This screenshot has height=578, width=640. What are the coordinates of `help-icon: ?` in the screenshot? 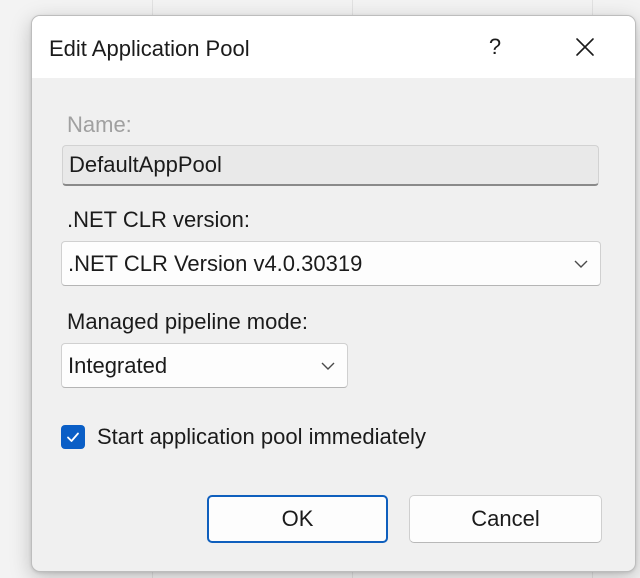 It's located at (495, 46).